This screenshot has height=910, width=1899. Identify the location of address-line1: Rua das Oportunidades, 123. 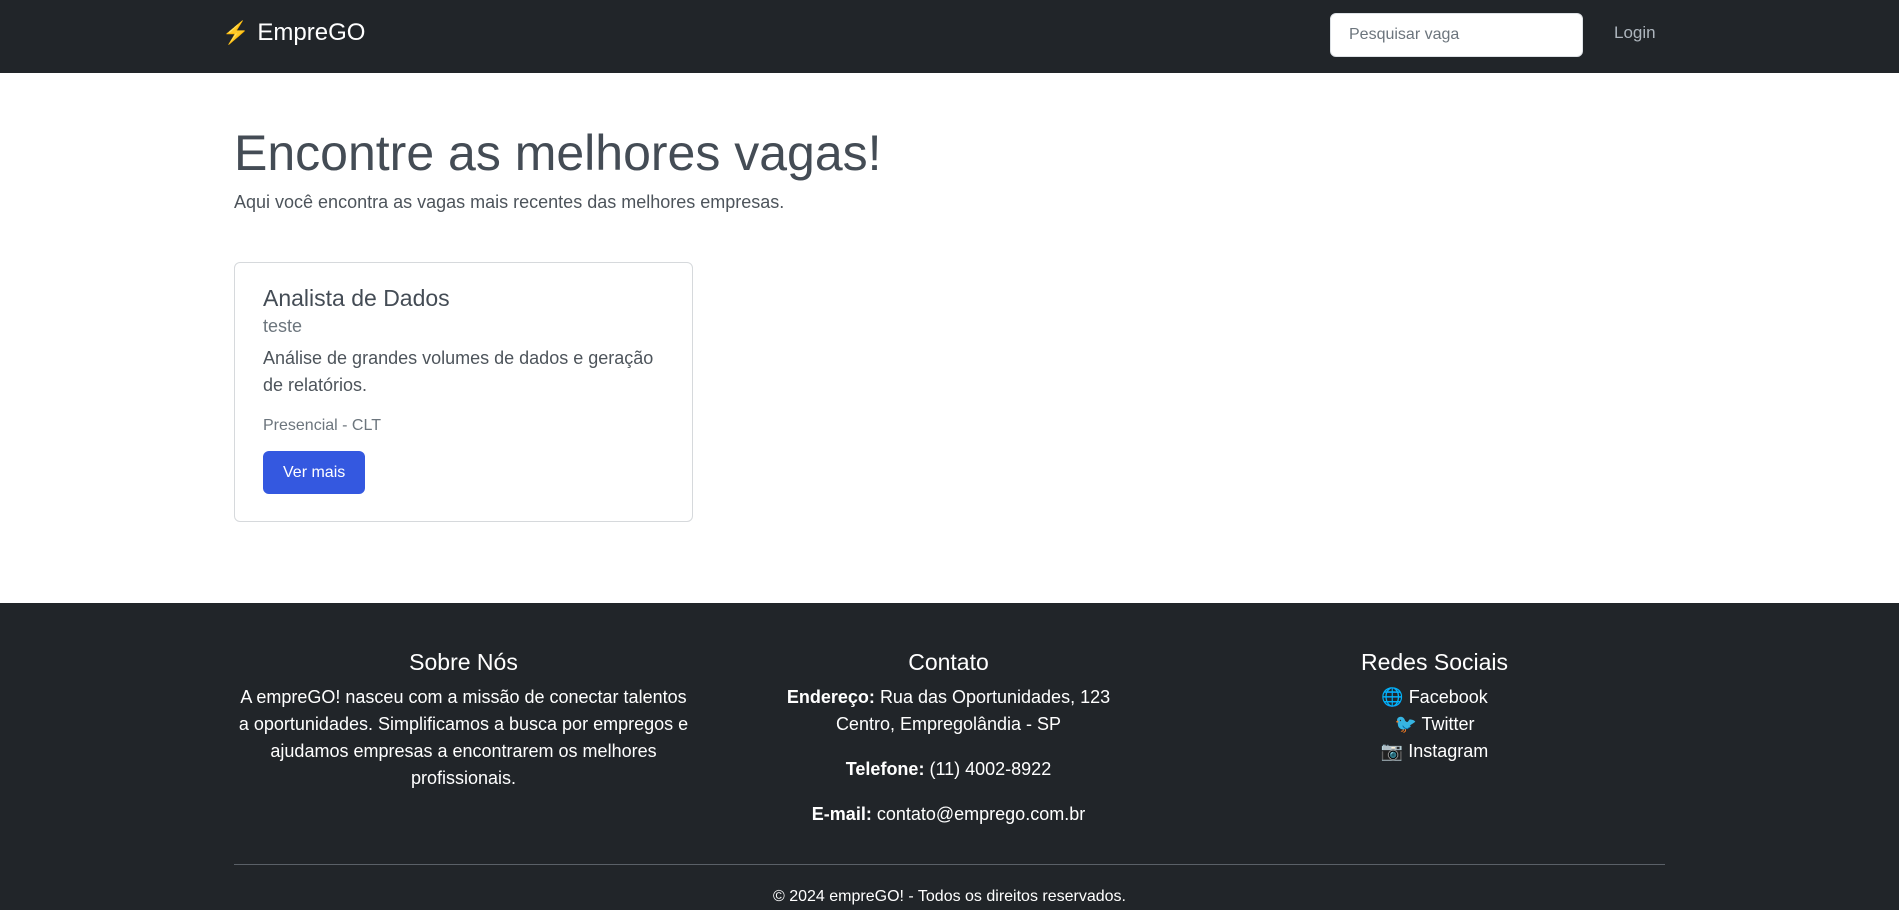
(995, 697).